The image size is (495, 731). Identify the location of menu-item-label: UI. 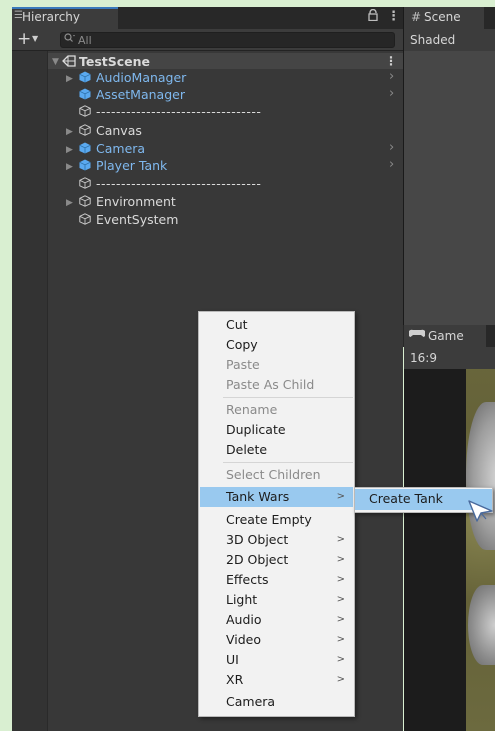
(232, 659).